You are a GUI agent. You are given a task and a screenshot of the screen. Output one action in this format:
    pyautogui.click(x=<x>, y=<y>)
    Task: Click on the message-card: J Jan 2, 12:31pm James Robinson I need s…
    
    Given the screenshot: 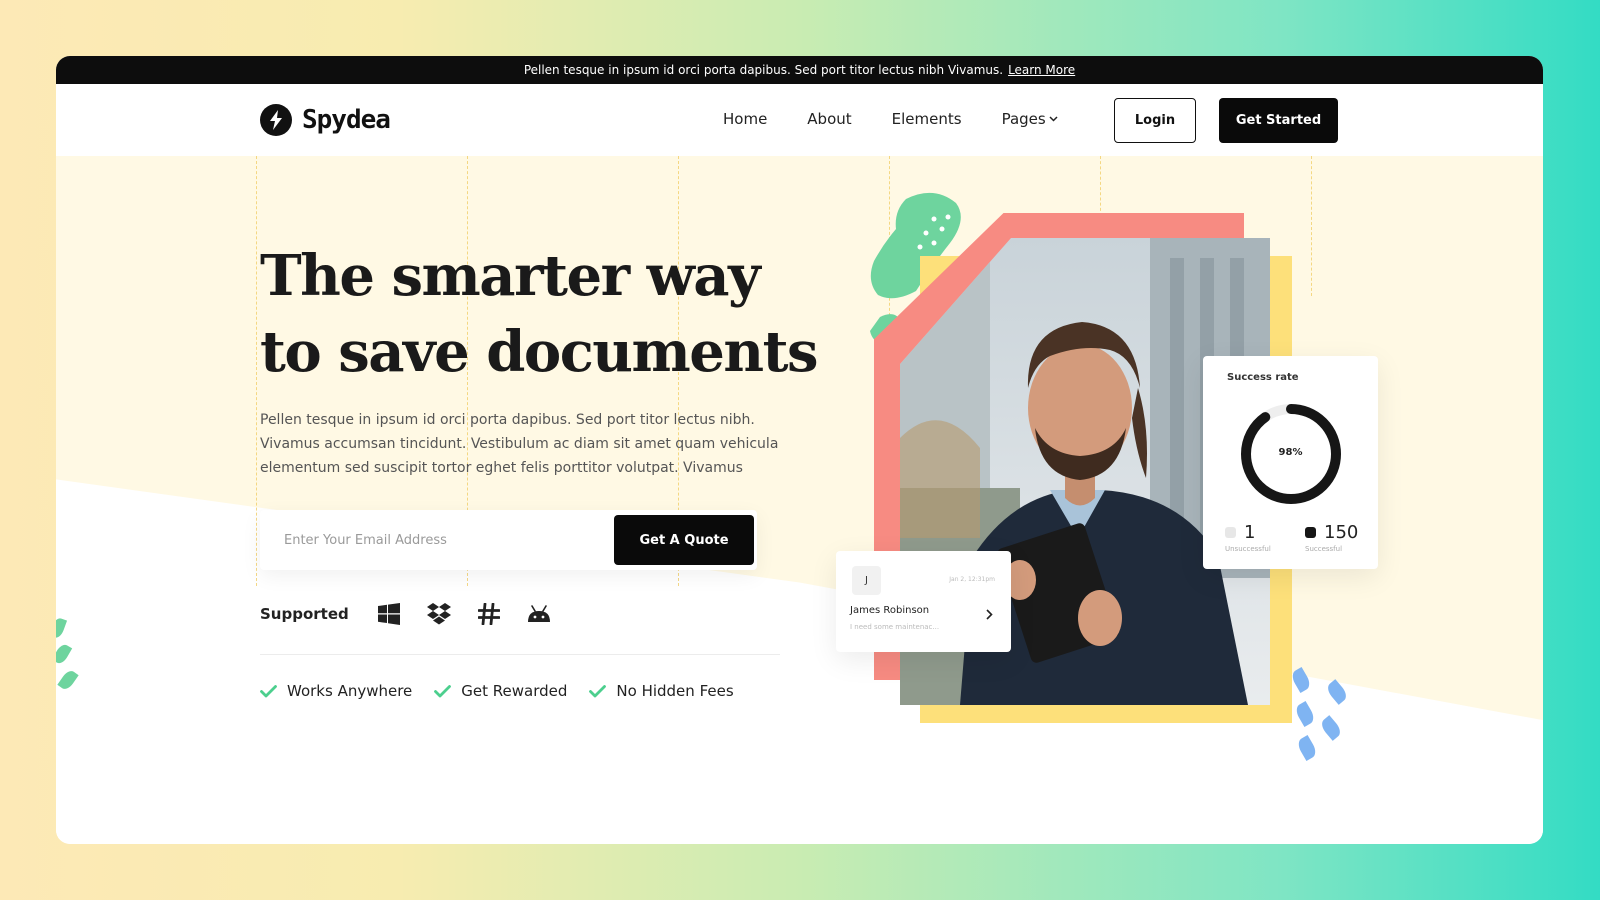 What is the action you would take?
    pyautogui.click(x=923, y=601)
    